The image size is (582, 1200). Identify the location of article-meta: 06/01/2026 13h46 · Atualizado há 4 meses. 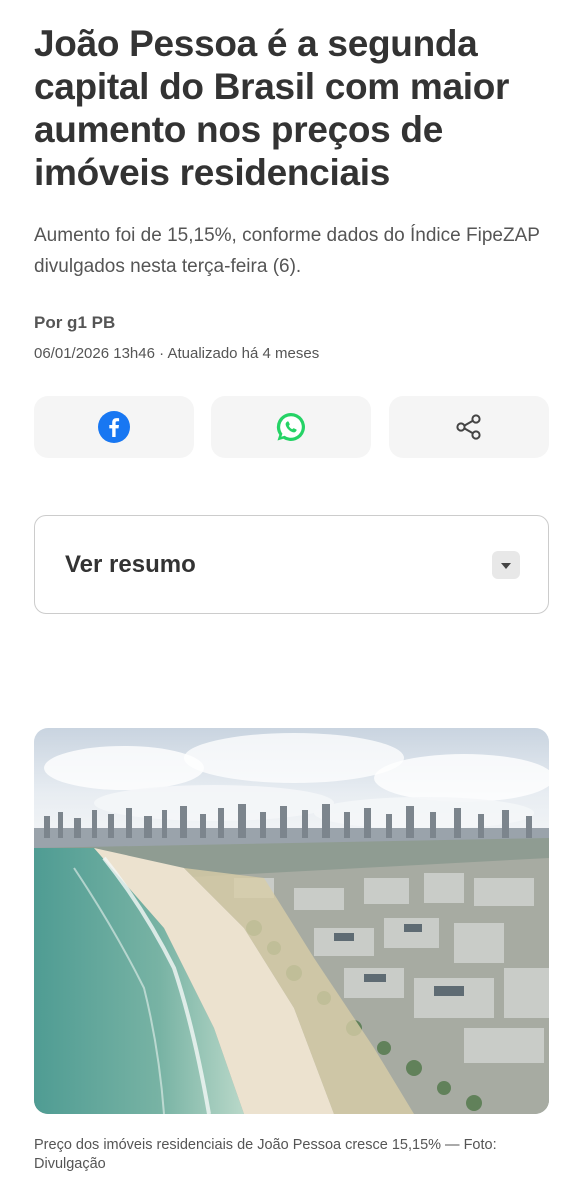
(176, 353).